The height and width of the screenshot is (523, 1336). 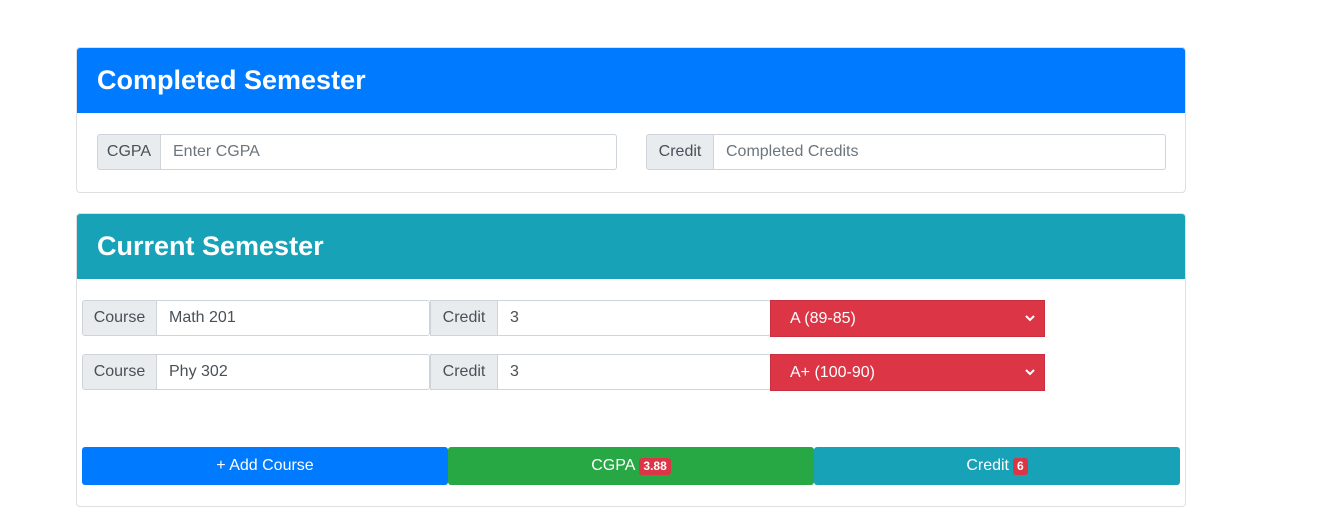 I want to click on cgpa-result-button: CGPA 3.88, so click(x=631, y=466).